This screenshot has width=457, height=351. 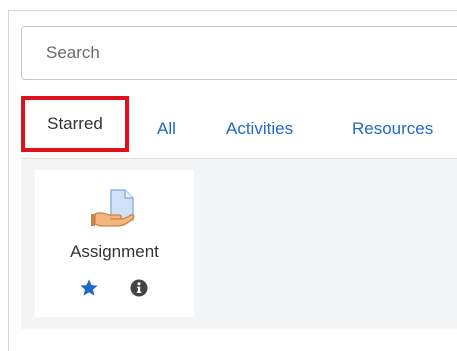 I want to click on tab-activities-label: Activities, so click(x=260, y=128).